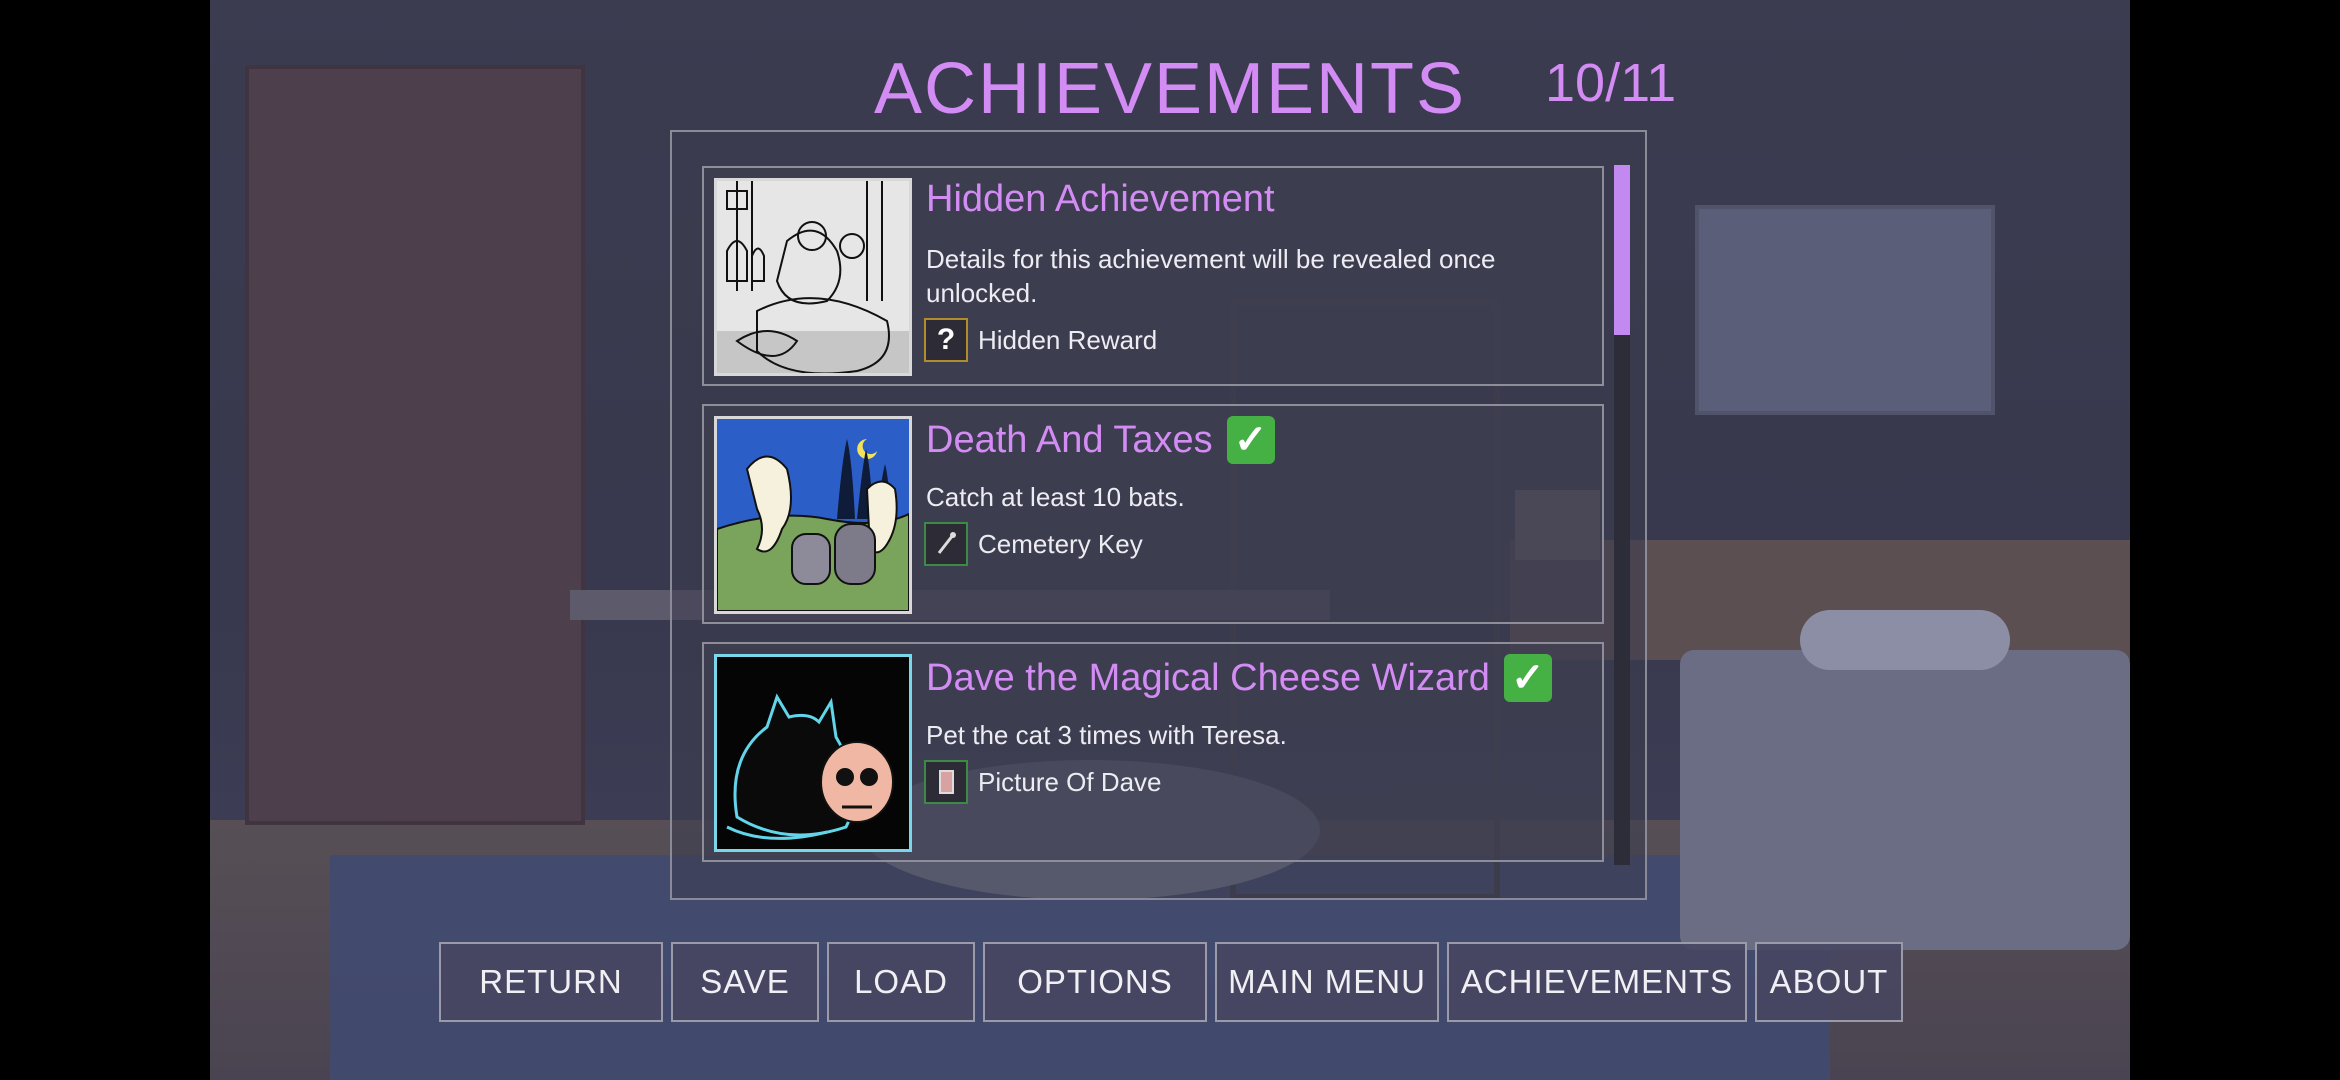  I want to click on achievement-title: Death And Taxes ✓, so click(1100, 440).